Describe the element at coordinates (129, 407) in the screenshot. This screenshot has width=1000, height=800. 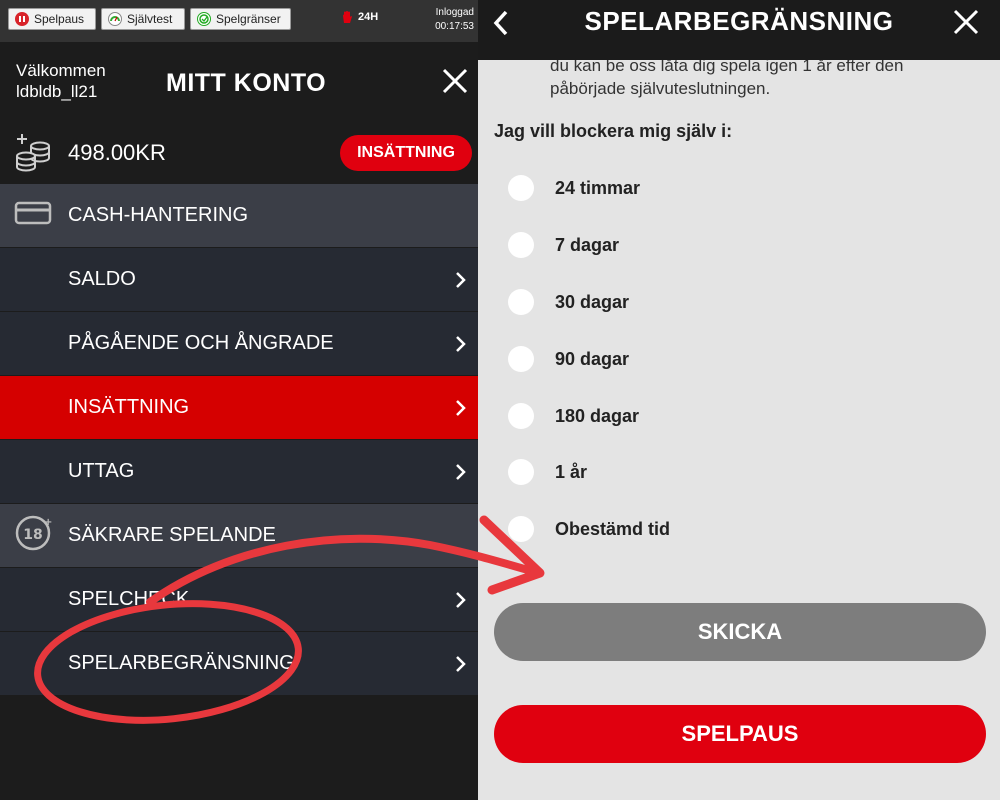
I see `menu-item-label: INSÄTTNING` at that location.